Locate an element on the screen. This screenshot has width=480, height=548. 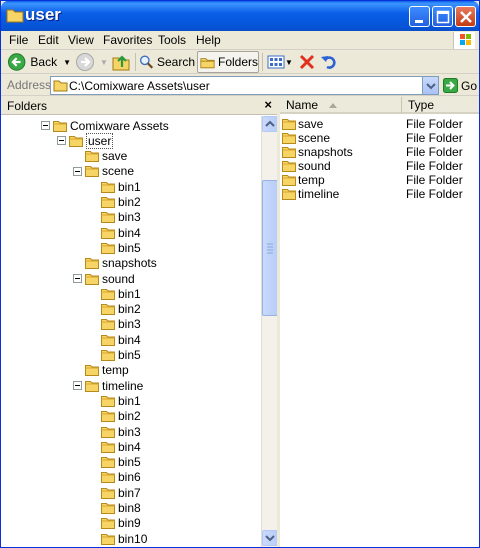
tree-item: snapshots is located at coordinates (121, 263).